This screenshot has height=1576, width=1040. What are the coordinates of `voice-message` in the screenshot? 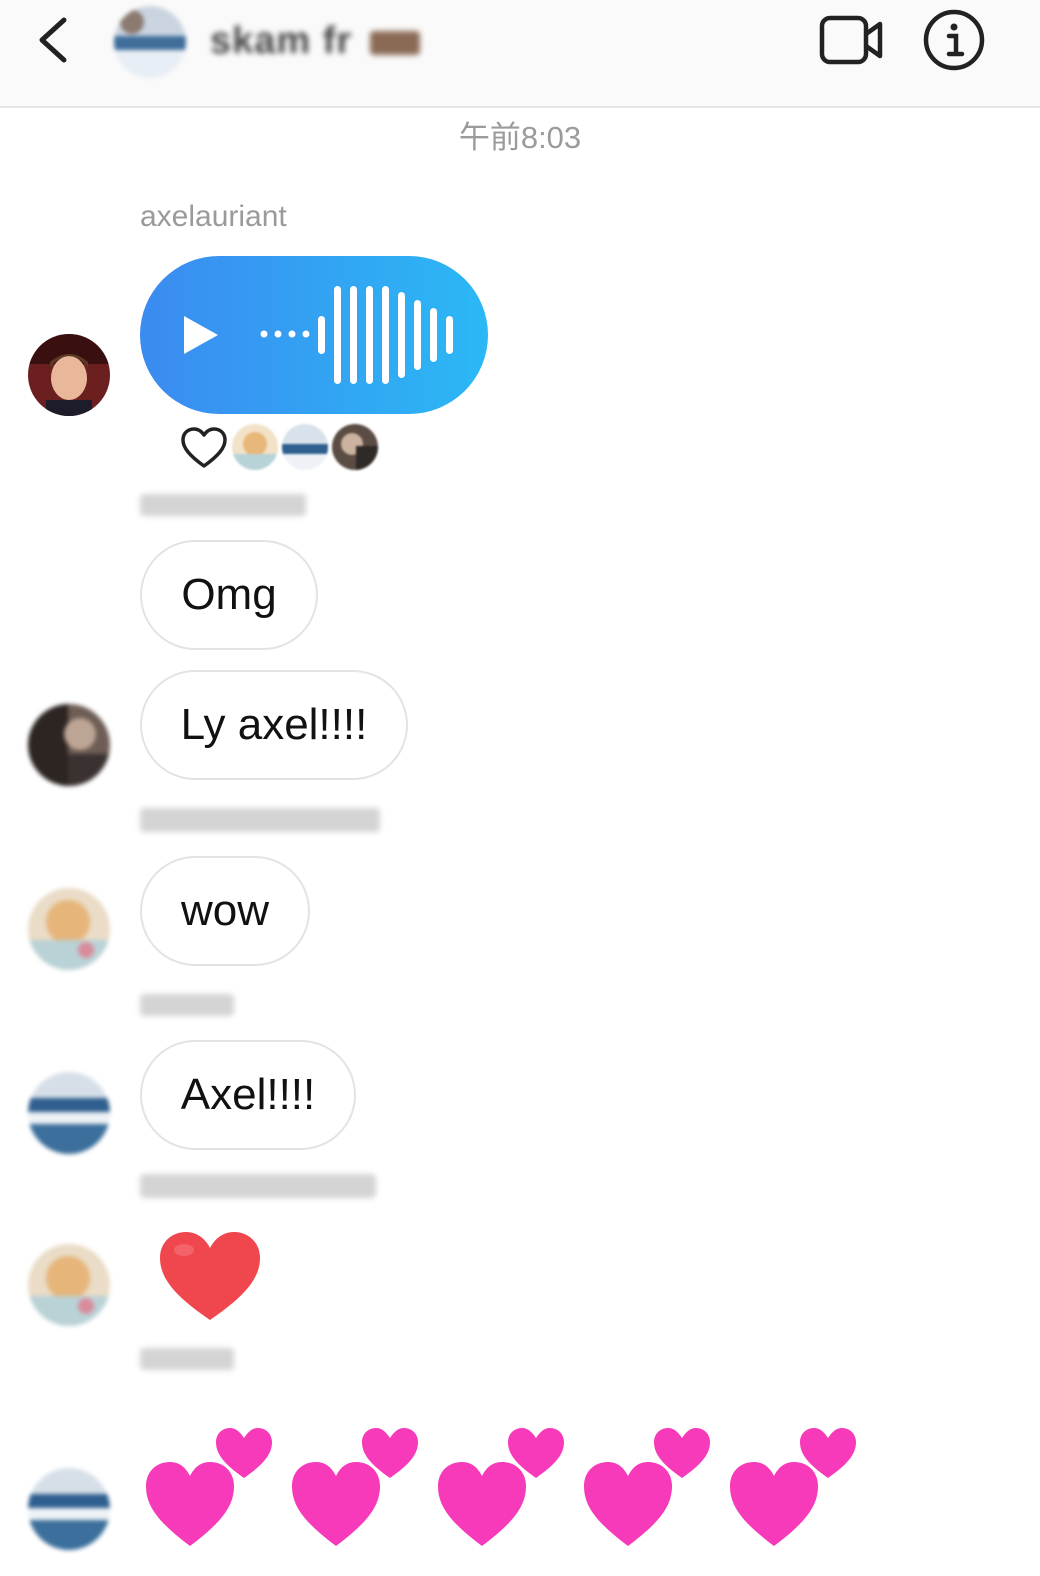 It's located at (314, 335).